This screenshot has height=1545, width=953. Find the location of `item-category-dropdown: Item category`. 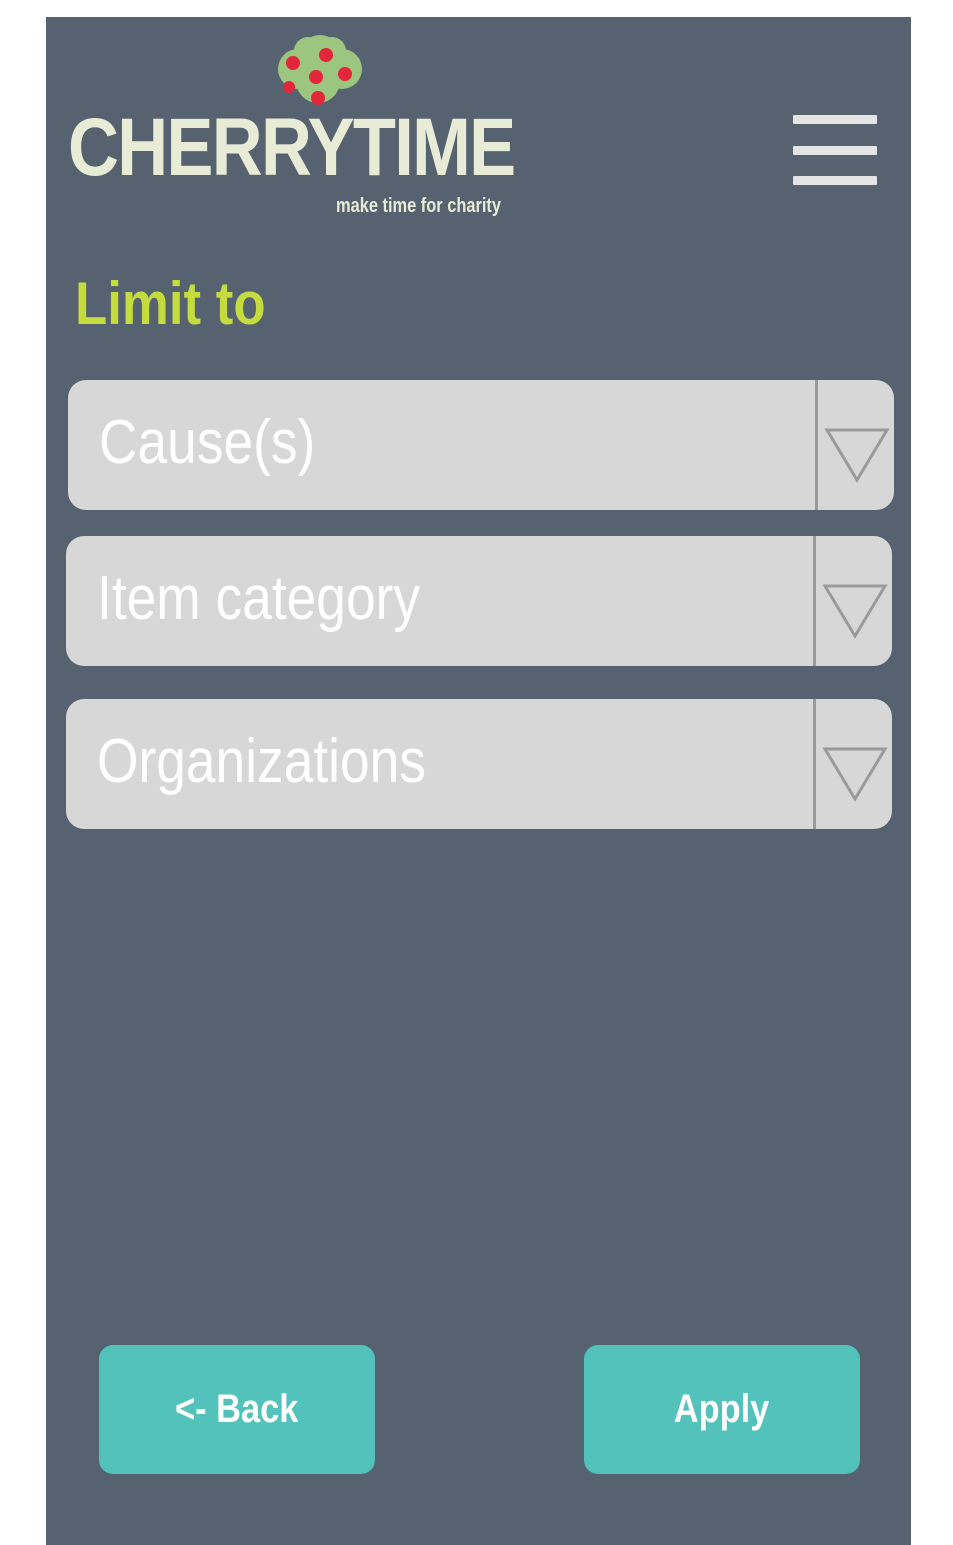

item-category-dropdown: Item category is located at coordinates (479, 601).